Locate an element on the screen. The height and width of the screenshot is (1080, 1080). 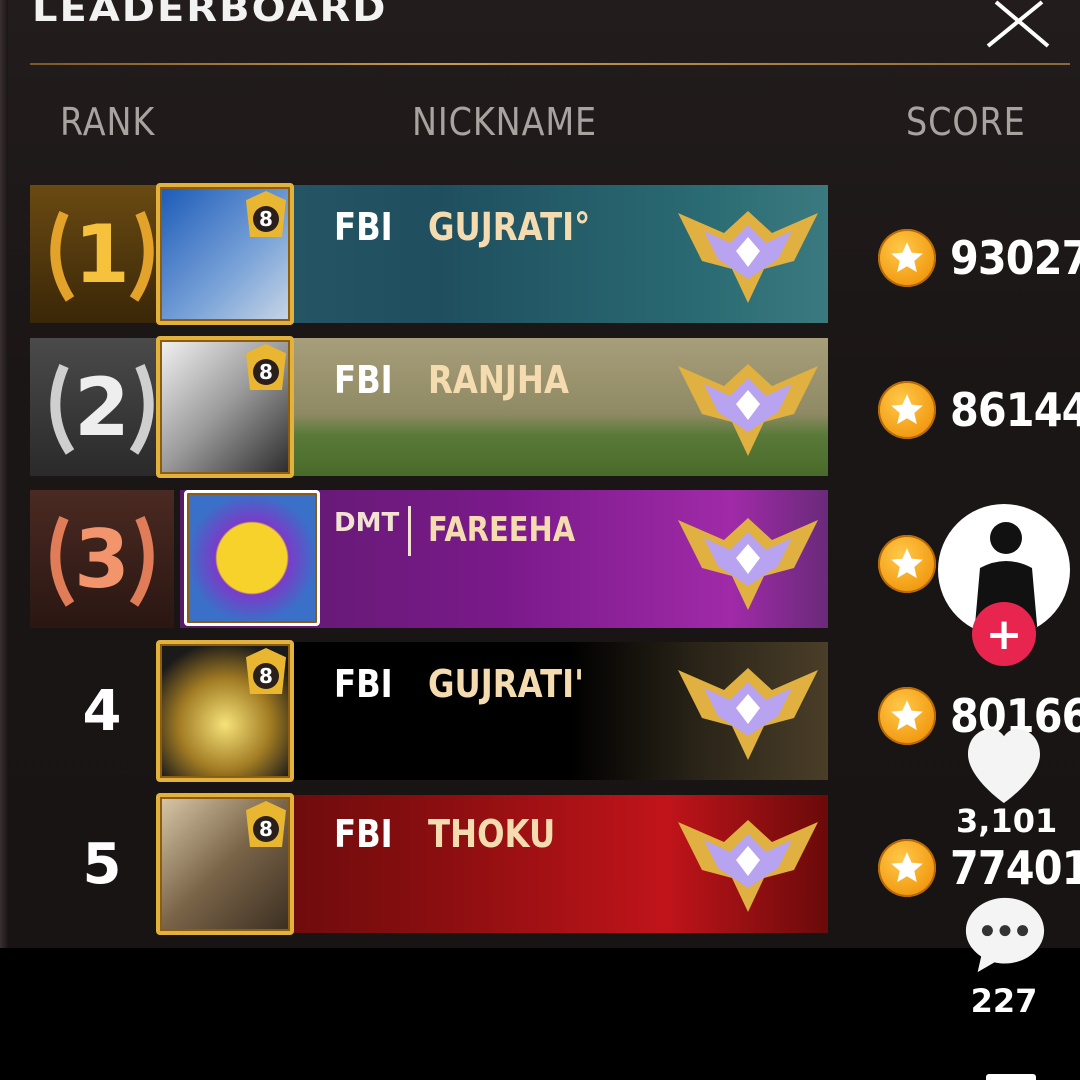
score-cell: 77401 is located at coordinates (979, 868).